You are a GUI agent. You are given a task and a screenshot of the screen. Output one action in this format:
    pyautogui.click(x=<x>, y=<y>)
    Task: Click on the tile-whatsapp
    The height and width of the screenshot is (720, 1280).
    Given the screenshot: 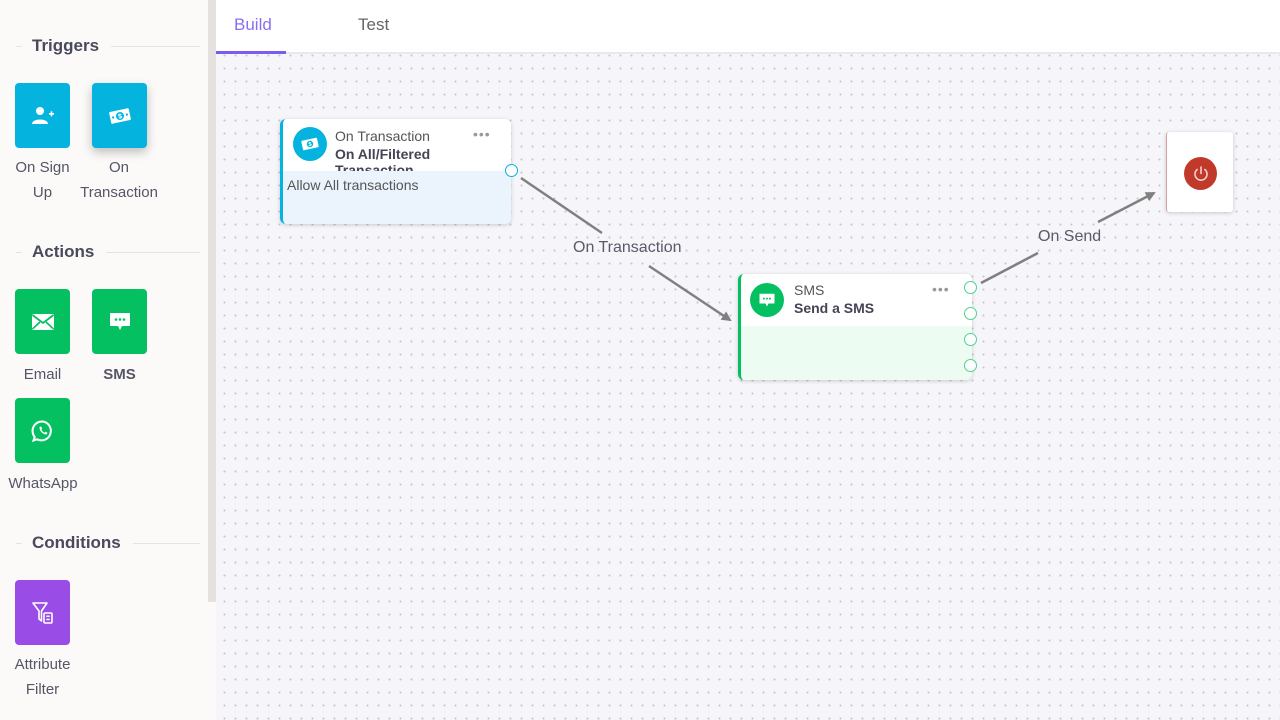 What is the action you would take?
    pyautogui.click(x=42, y=430)
    